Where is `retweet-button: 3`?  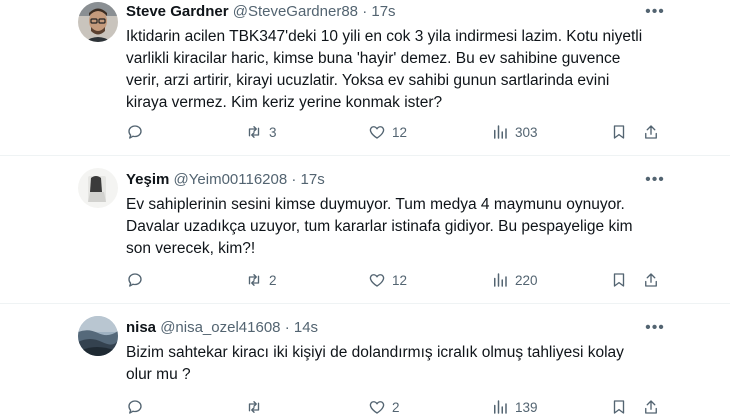 retweet-button: 3 is located at coordinates (261, 132).